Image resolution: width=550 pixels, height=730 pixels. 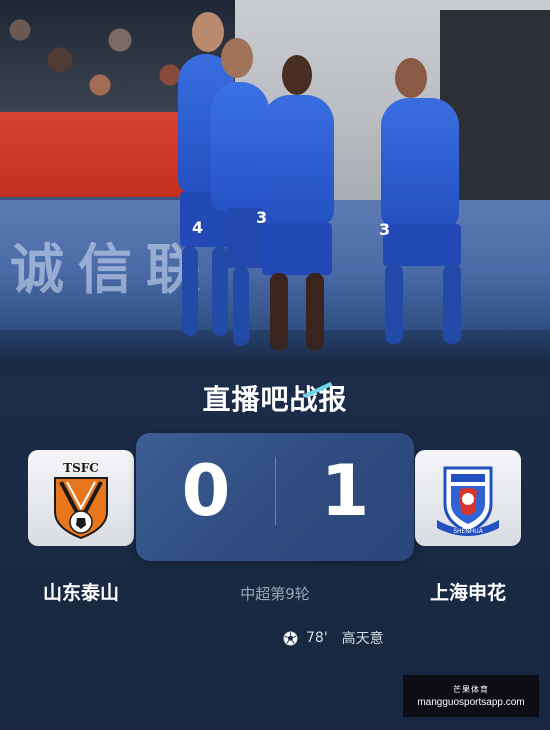 I want to click on report-title: 直播吧战报, so click(x=275, y=398).